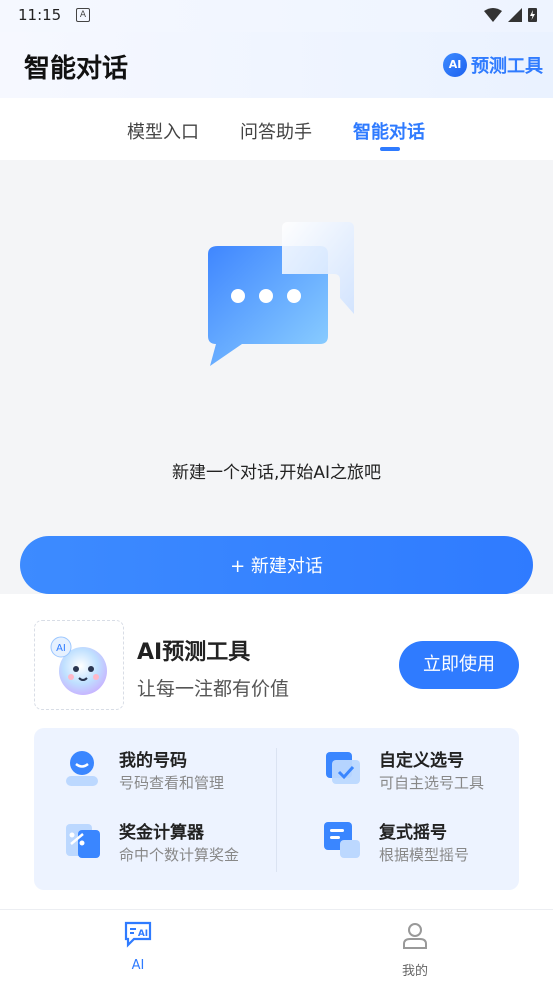  What do you see at coordinates (276, 473) in the screenshot?
I see `empty-state-text: 新建一个对话,开始AI之旅吧` at bounding box center [276, 473].